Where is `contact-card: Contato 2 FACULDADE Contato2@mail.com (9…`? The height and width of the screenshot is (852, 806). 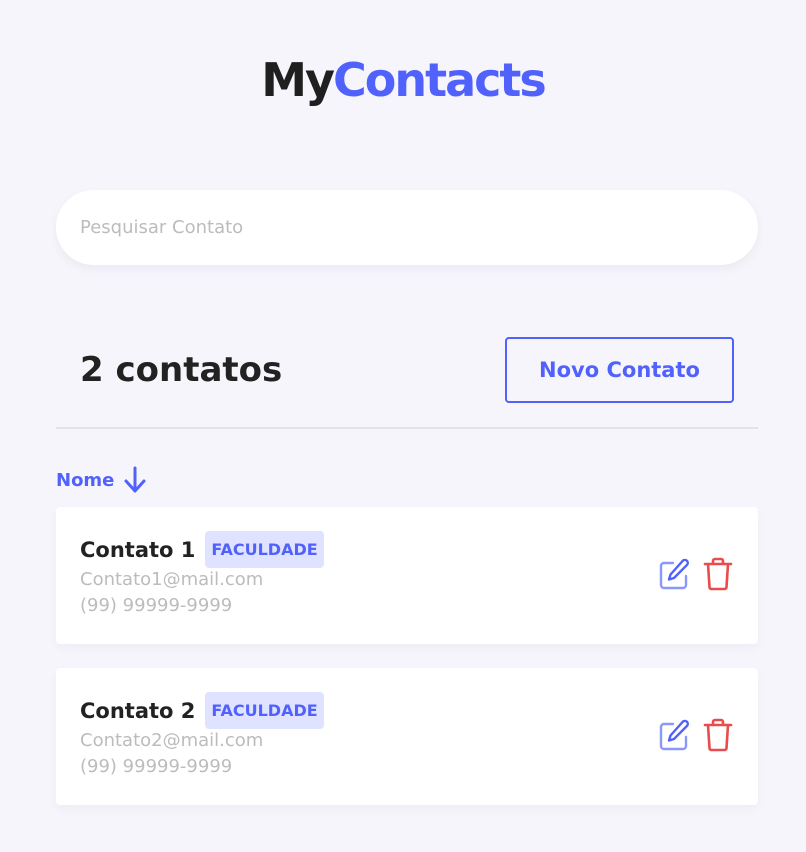
contact-card: Contato 2 FACULDADE Contato2@mail.com (9… is located at coordinates (407, 736).